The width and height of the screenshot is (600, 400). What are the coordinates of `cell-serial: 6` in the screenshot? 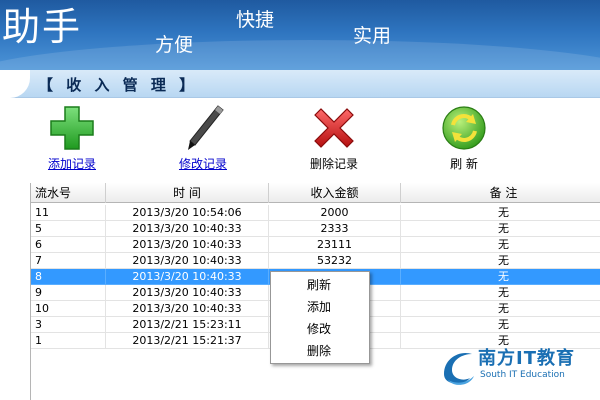 It's located at (68, 245).